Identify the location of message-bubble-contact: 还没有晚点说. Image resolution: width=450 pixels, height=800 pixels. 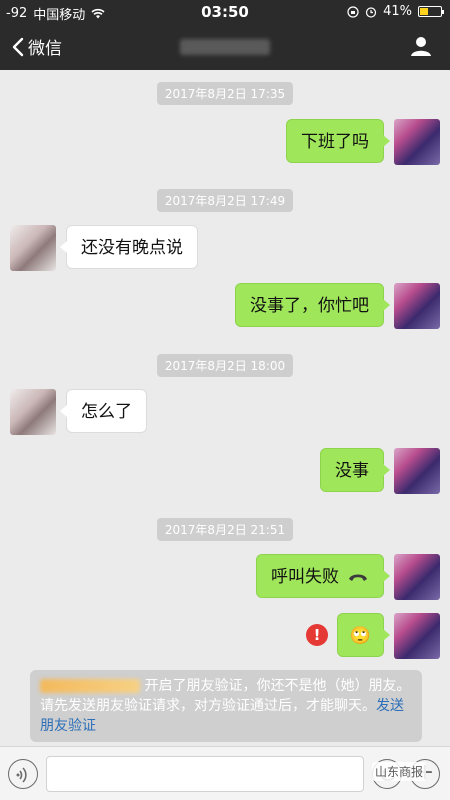
(129, 247).